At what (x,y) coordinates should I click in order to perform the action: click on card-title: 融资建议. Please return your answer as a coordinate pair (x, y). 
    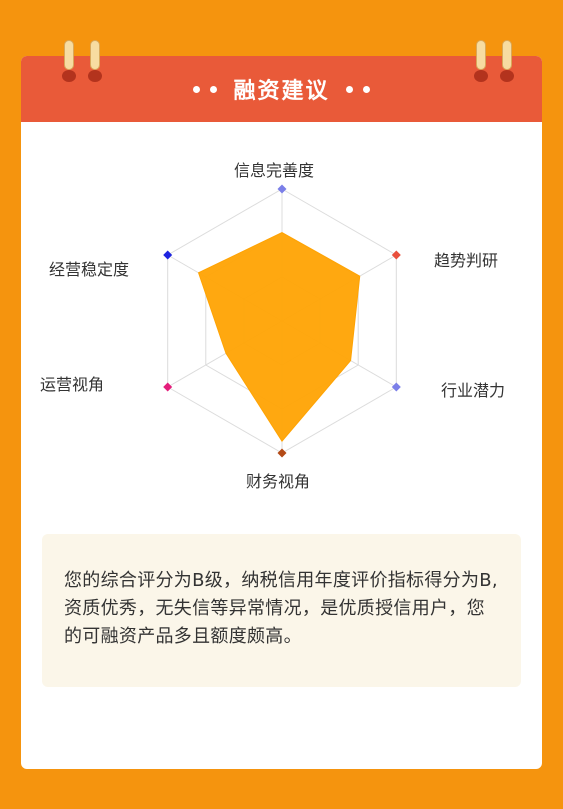
    Looking at the image, I should click on (281, 91).